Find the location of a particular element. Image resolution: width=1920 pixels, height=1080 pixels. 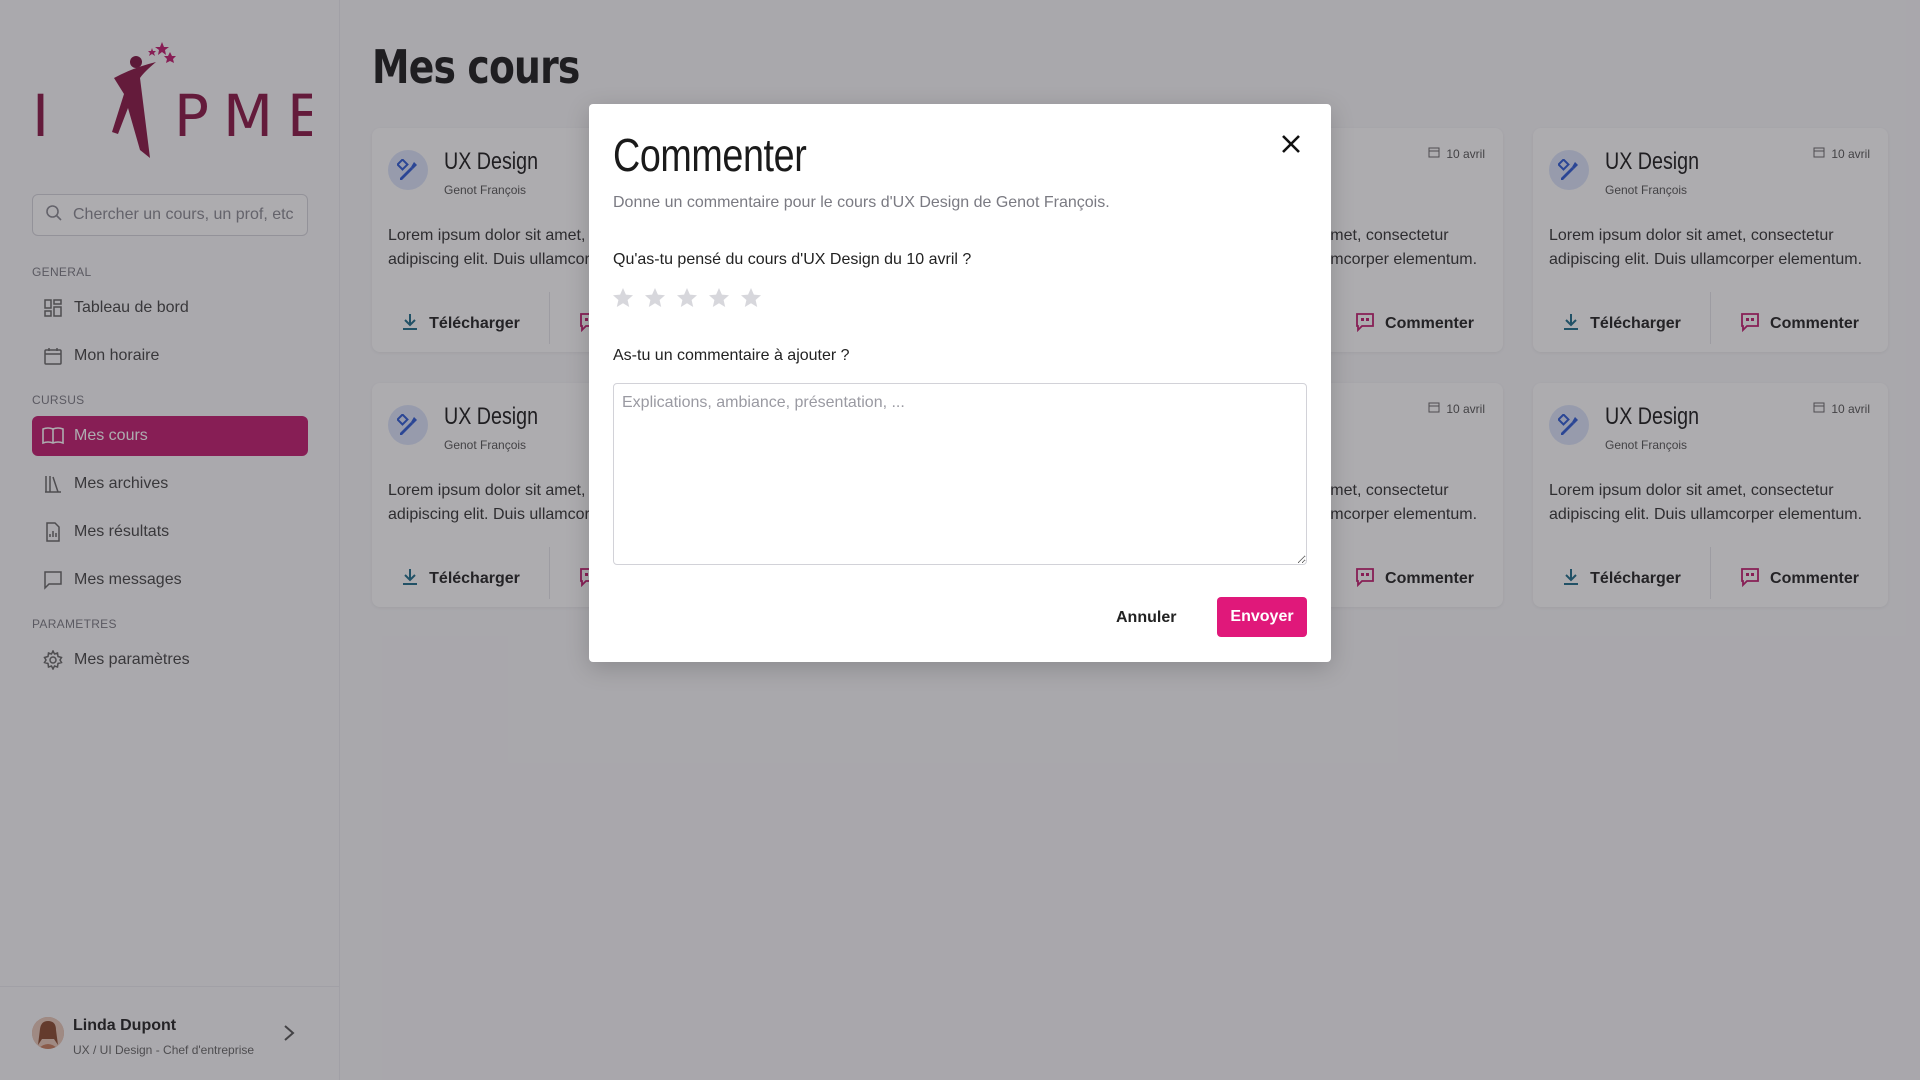

close-icon is located at coordinates (1291, 144).